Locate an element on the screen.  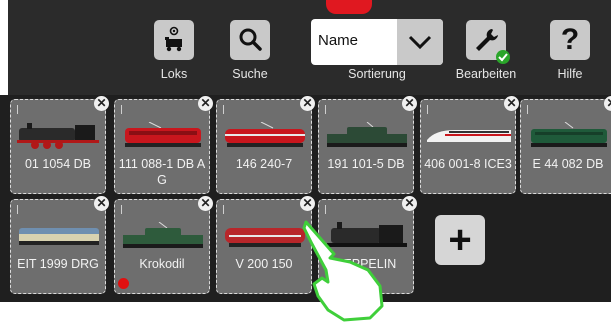
diesel-loco-icon is located at coordinates (265, 237).